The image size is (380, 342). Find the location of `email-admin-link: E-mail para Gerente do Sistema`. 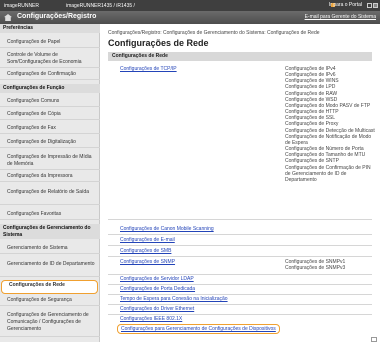

email-admin-link: E-mail para Gerente do Sistema is located at coordinates (340, 17).